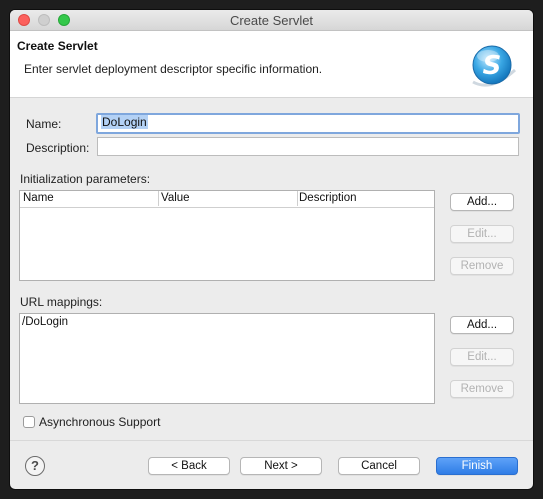 The height and width of the screenshot is (499, 543). Describe the element at coordinates (308, 146) in the screenshot. I see `description-input` at that location.